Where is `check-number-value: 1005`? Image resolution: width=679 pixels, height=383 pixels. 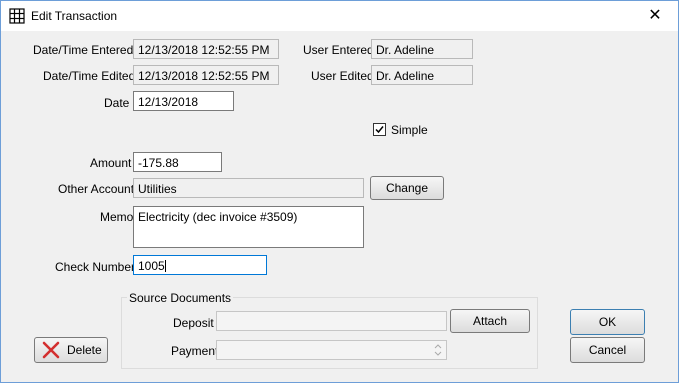
check-number-value: 1005 is located at coordinates (151, 266).